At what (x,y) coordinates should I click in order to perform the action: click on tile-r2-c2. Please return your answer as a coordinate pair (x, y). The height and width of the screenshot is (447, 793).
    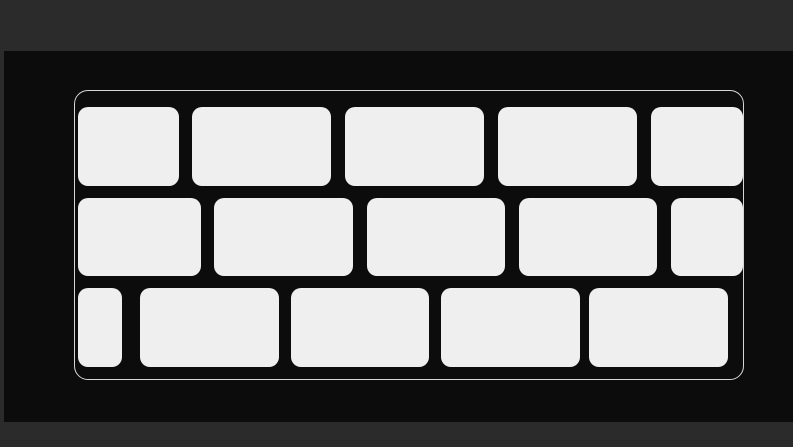
    Looking at the image, I should click on (283, 237).